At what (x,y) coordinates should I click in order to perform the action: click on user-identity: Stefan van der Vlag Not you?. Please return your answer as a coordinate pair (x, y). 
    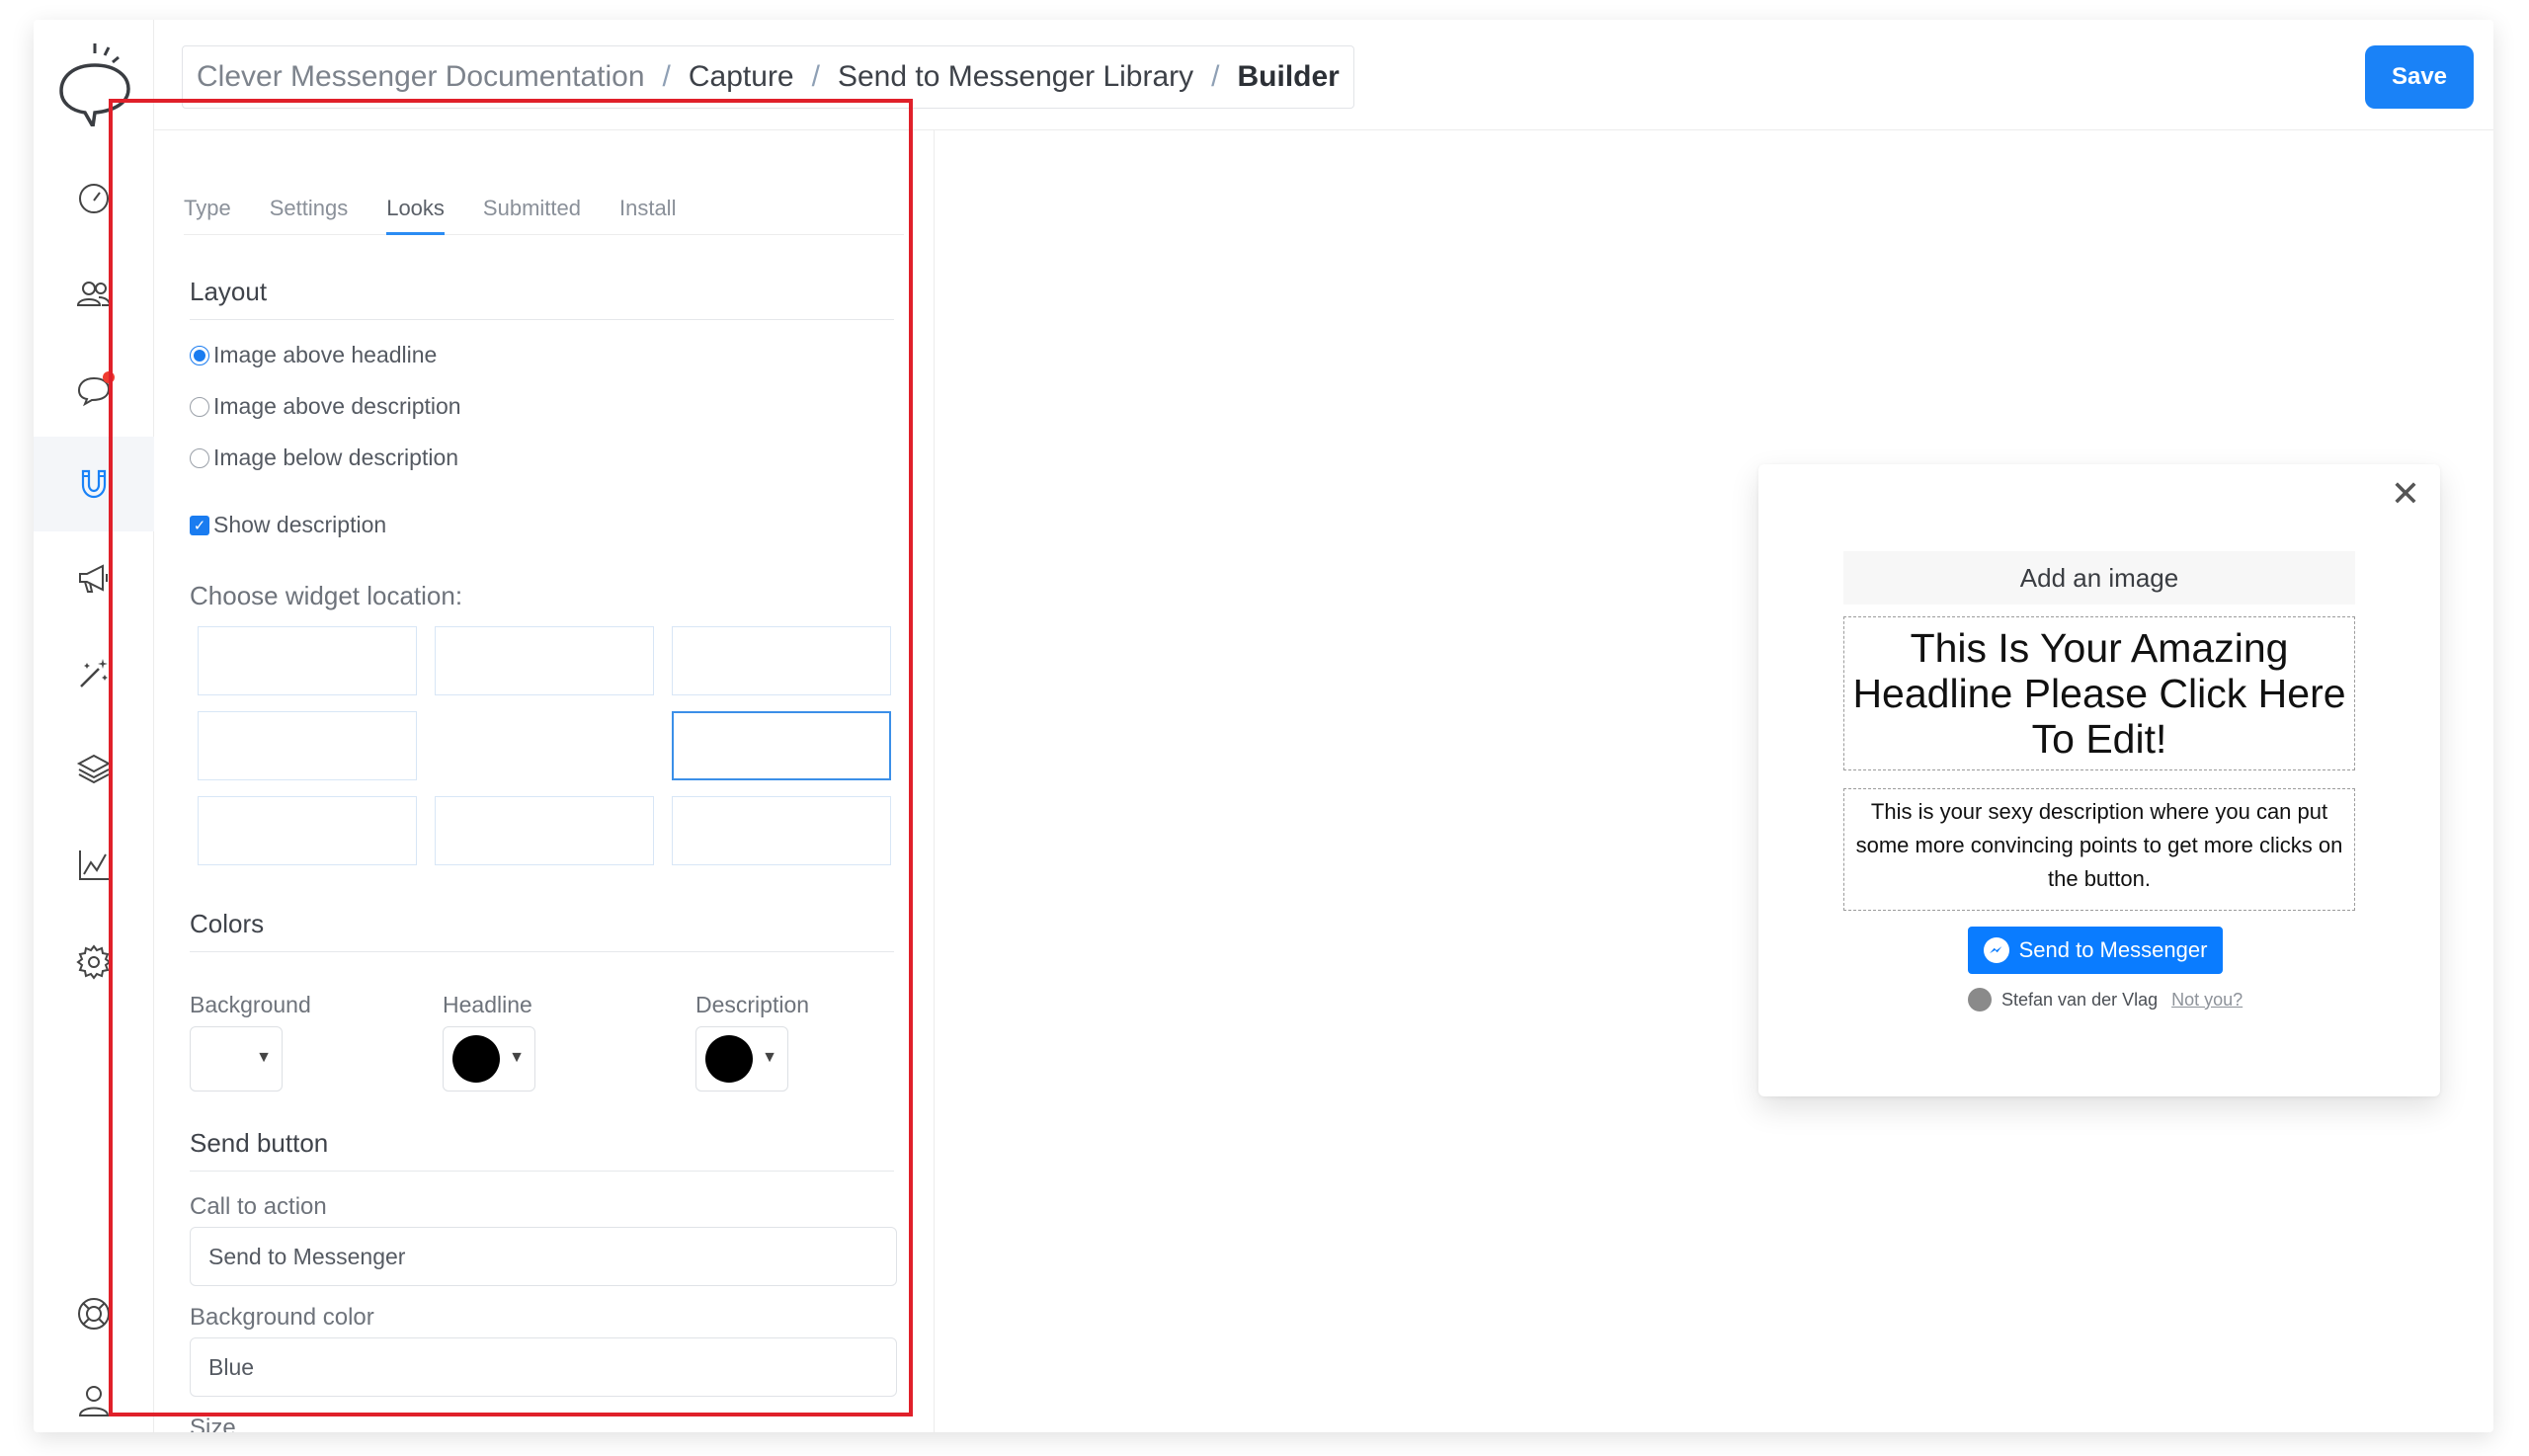
    Looking at the image, I should click on (2165, 999).